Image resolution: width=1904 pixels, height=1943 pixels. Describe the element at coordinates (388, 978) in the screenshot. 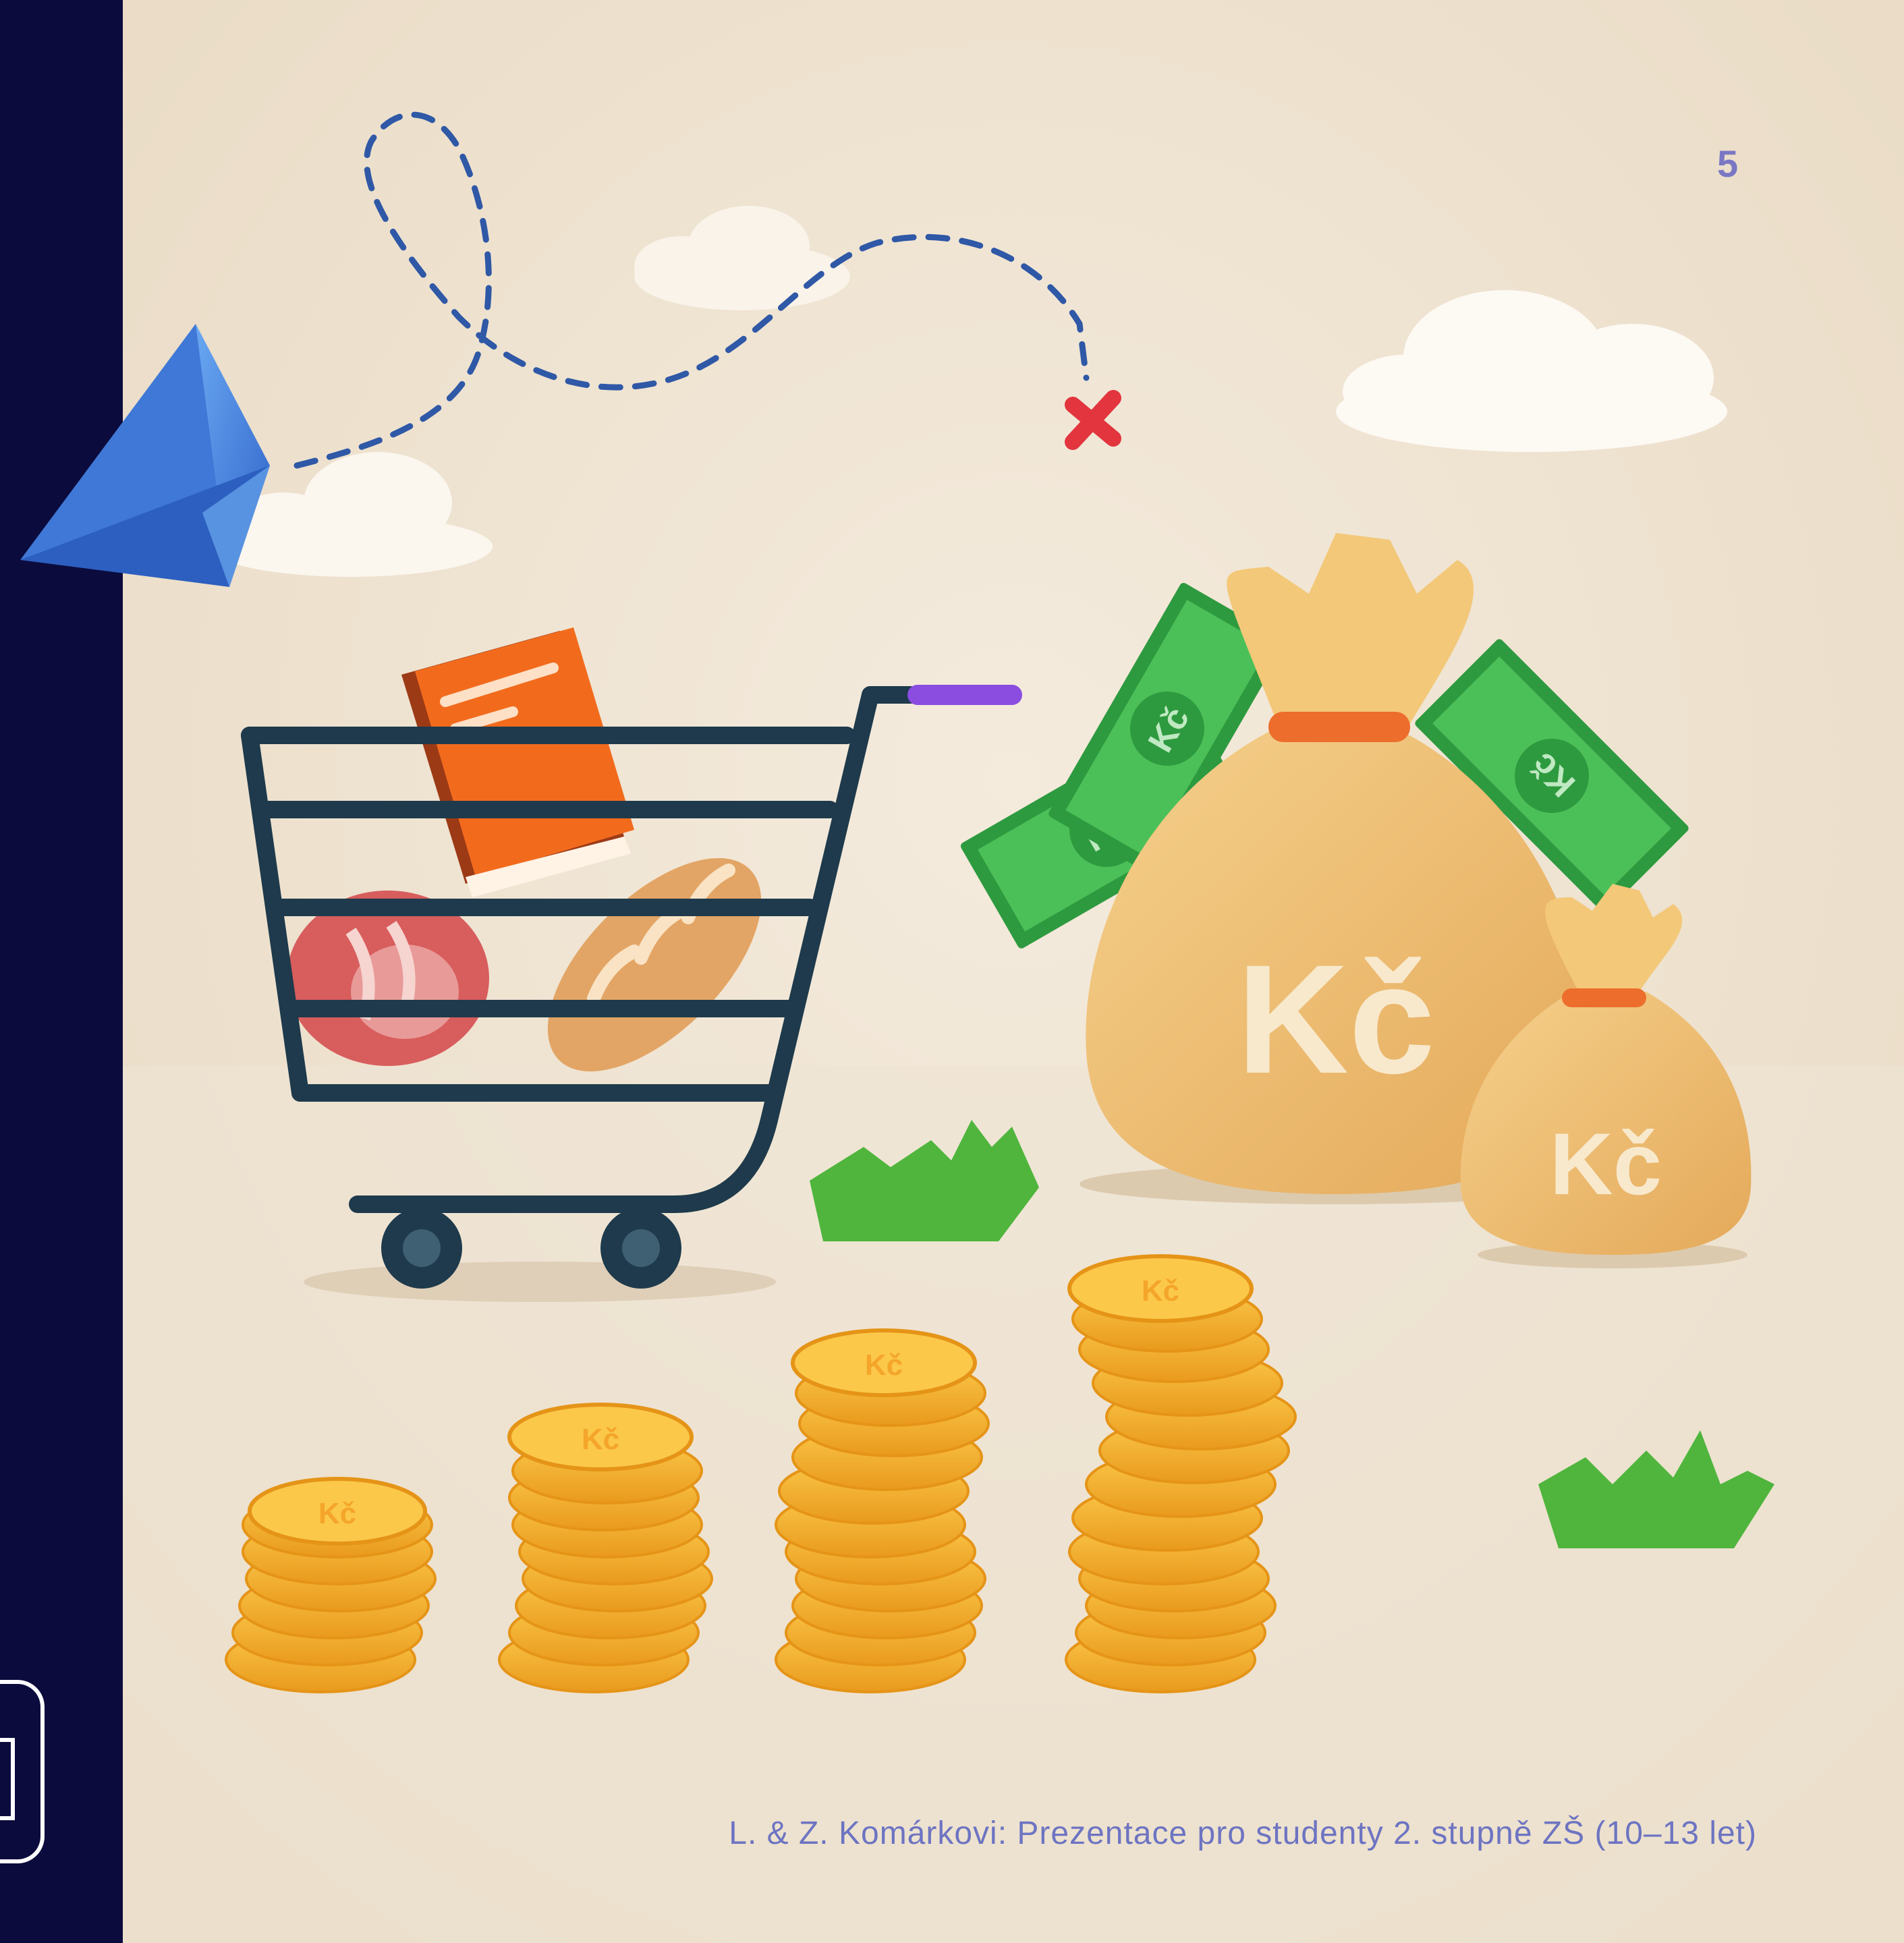

I see `ham-icon` at that location.